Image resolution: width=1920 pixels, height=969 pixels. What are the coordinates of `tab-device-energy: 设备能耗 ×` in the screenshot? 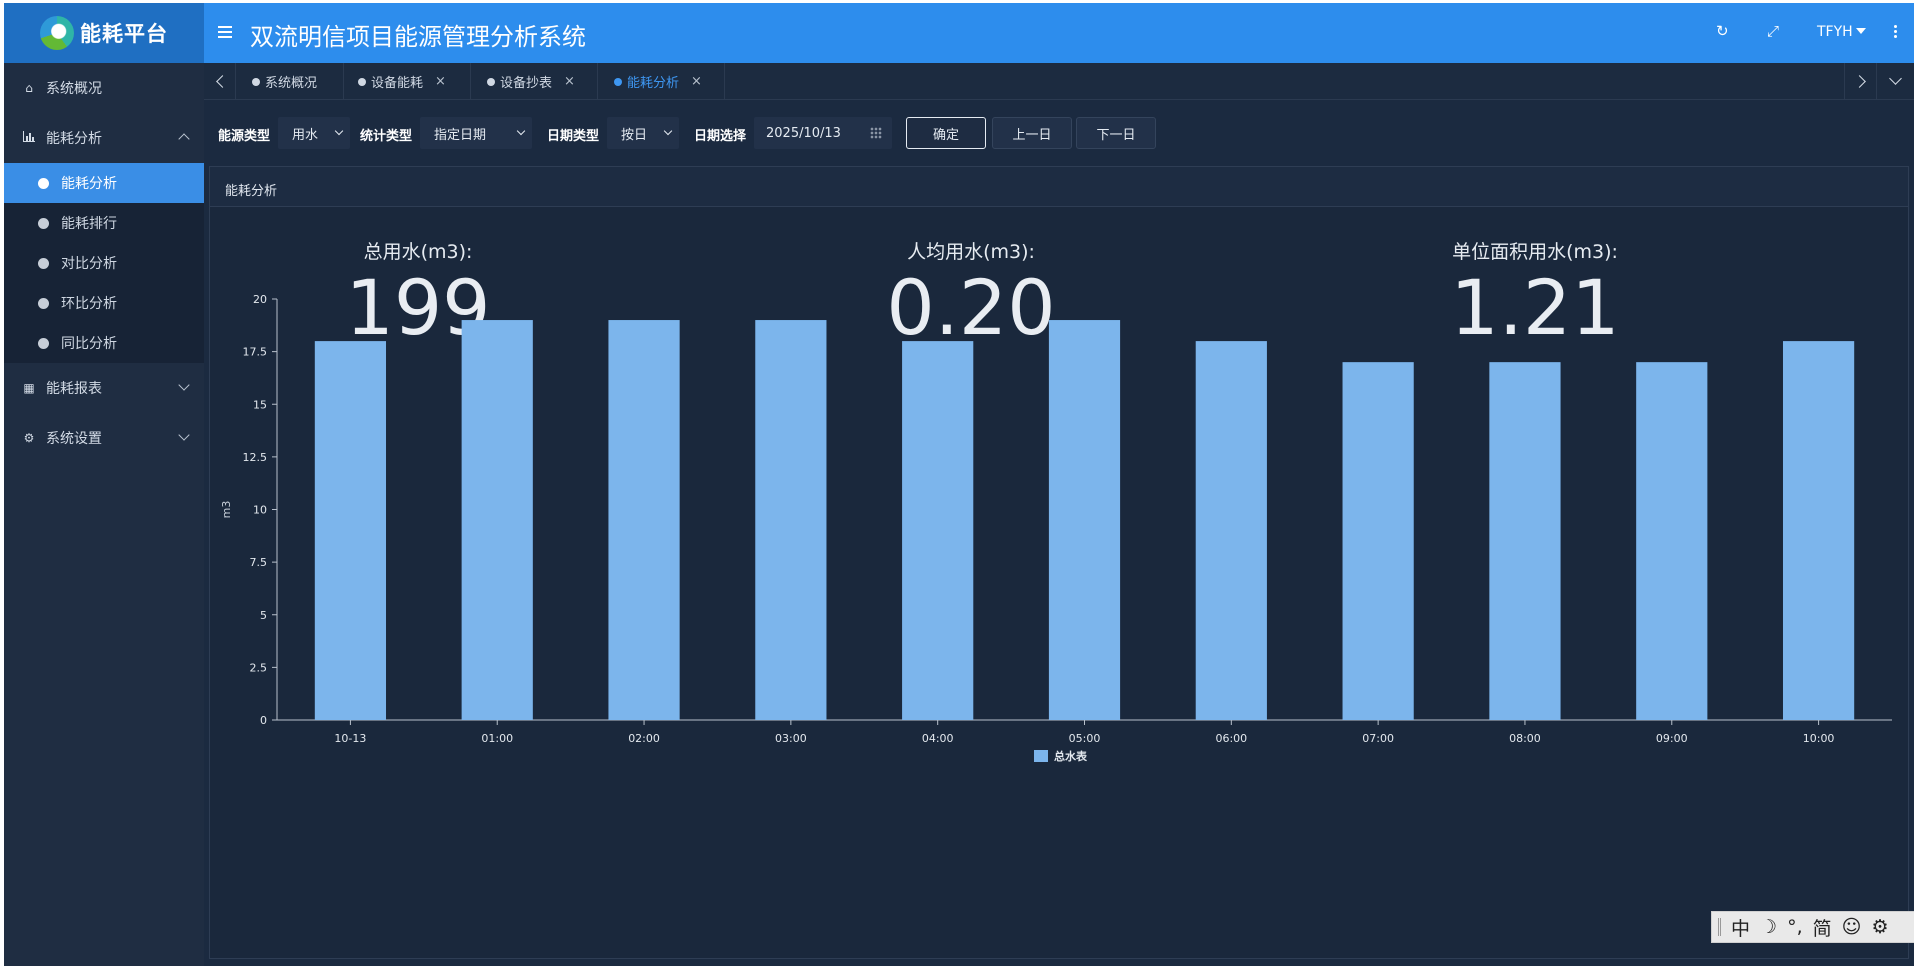 It's located at (407, 81).